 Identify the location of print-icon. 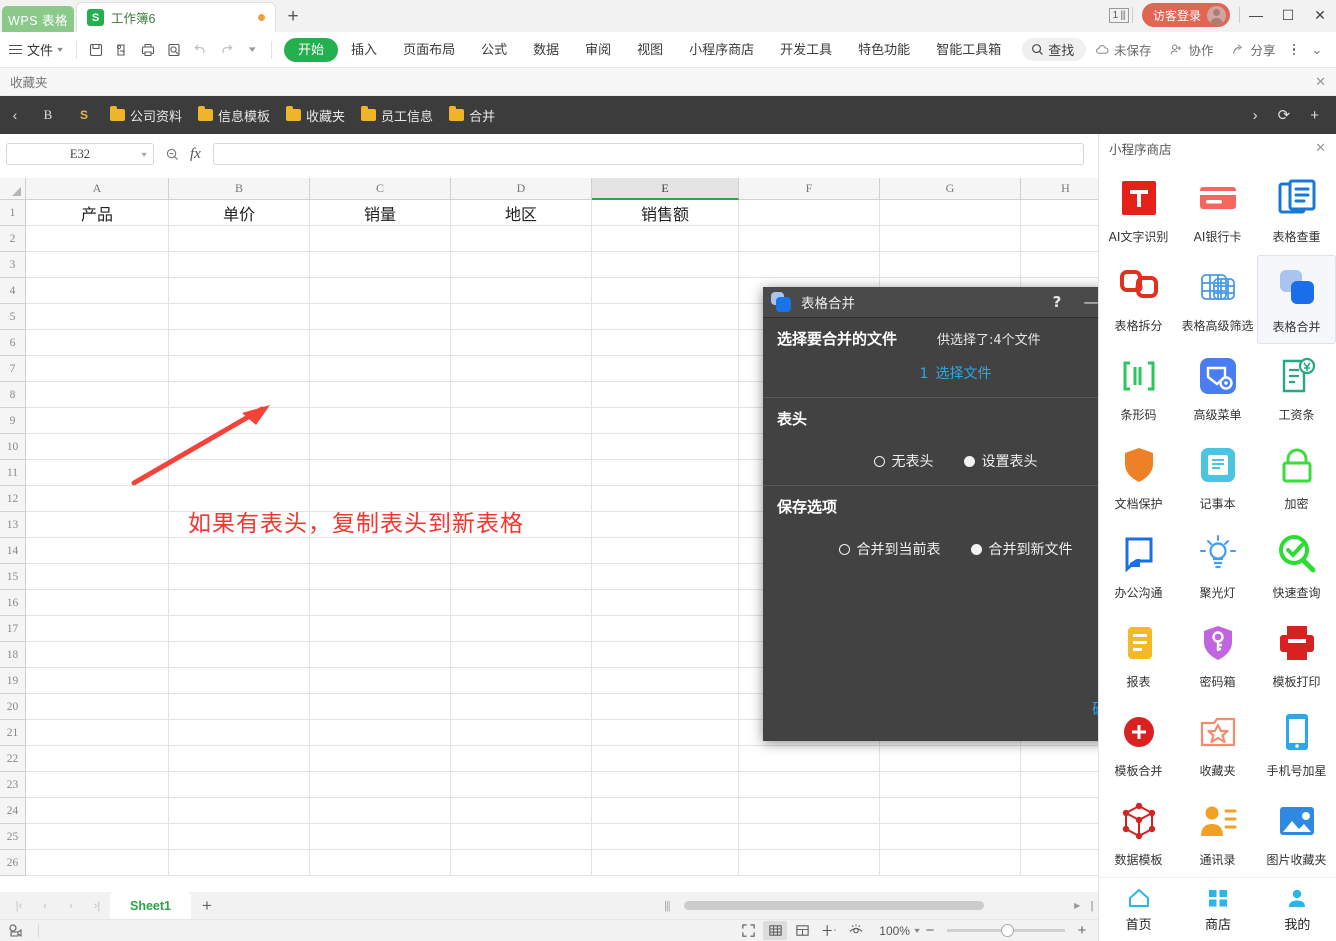
(148, 50).